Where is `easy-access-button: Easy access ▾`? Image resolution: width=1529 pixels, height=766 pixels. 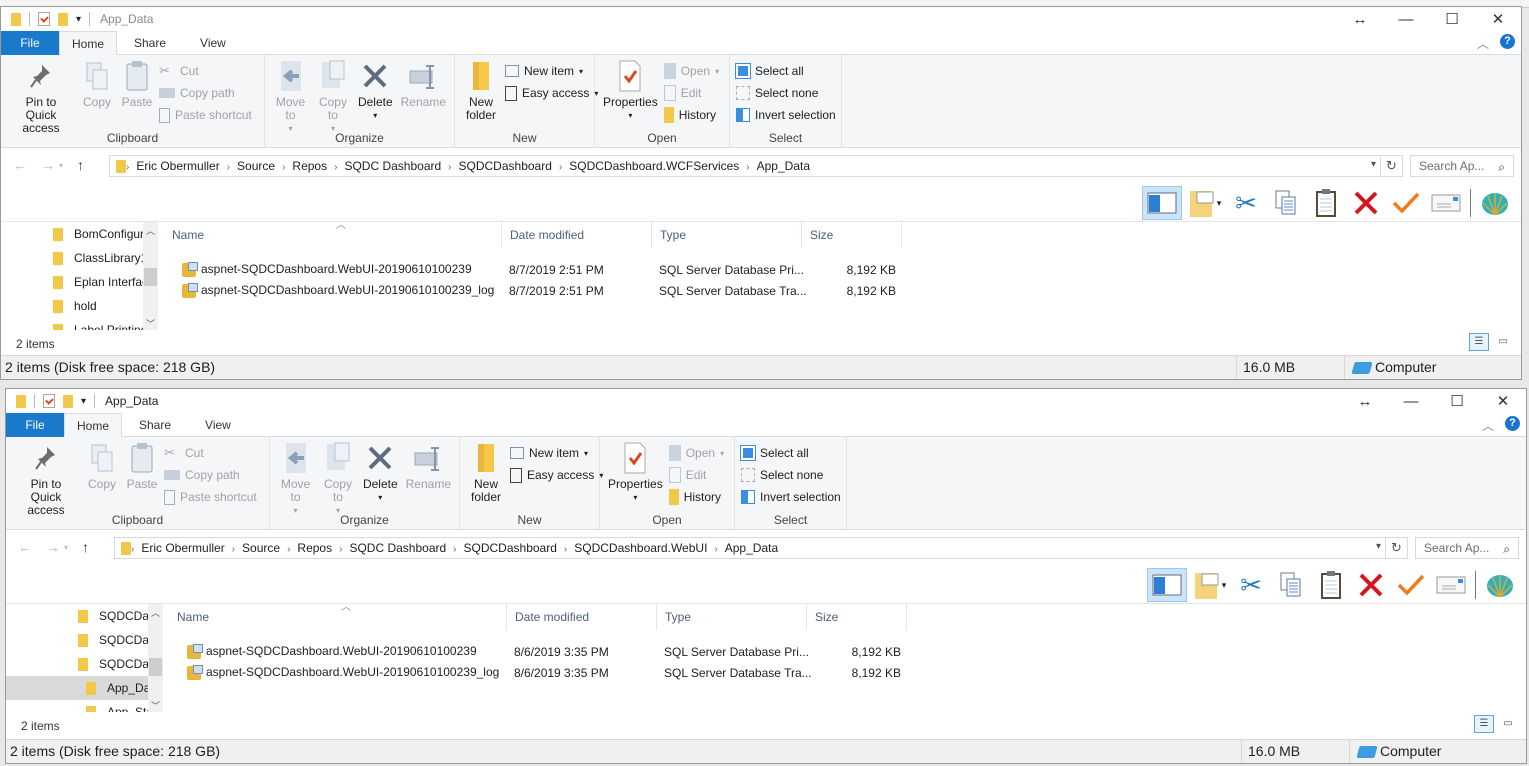
easy-access-button: Easy access ▾ is located at coordinates (551, 93).